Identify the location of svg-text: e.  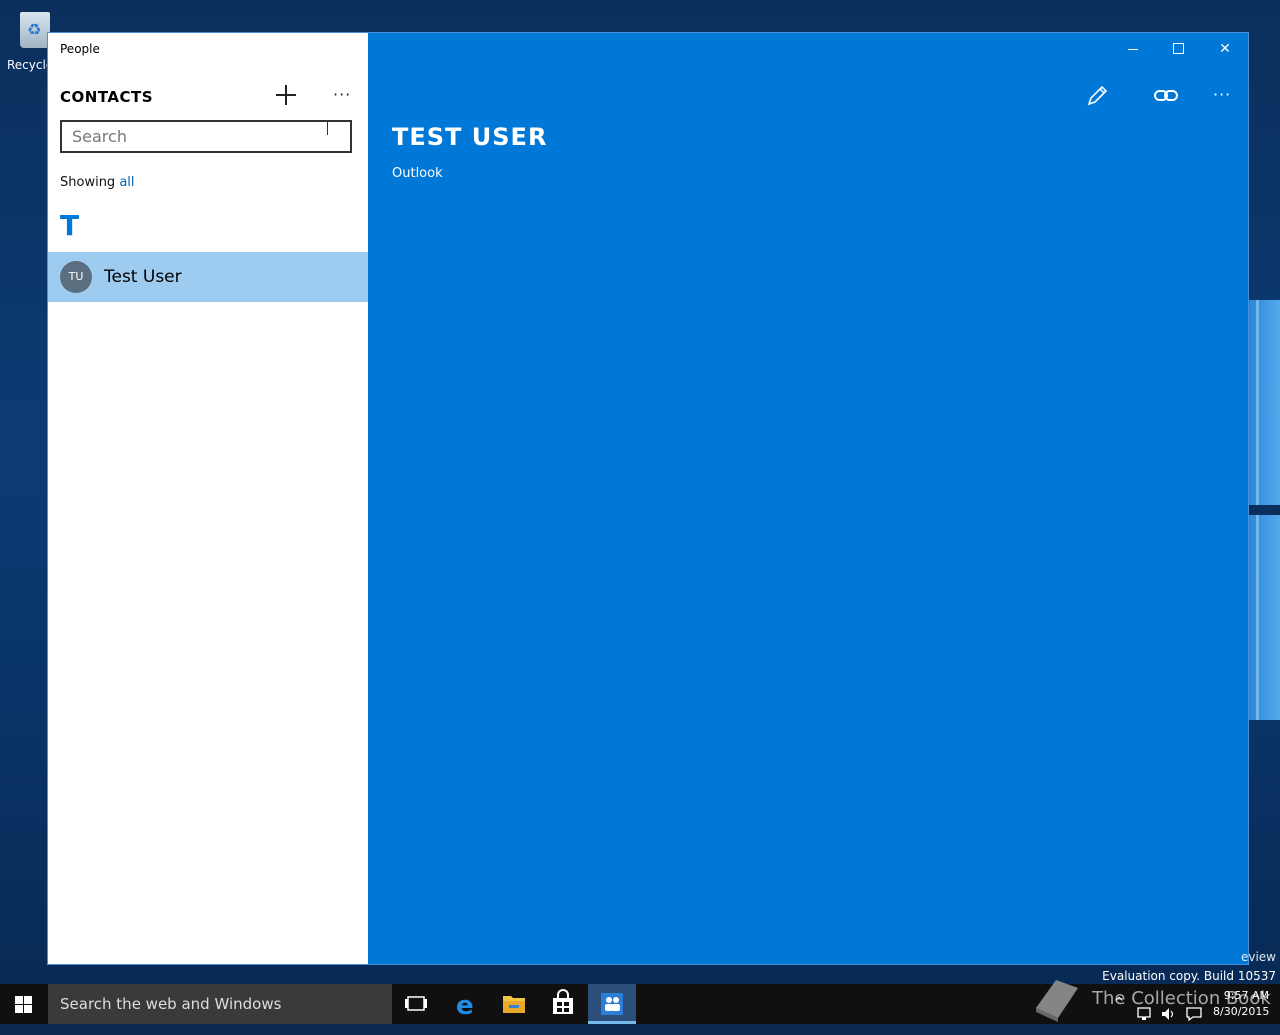
(465, 1006).